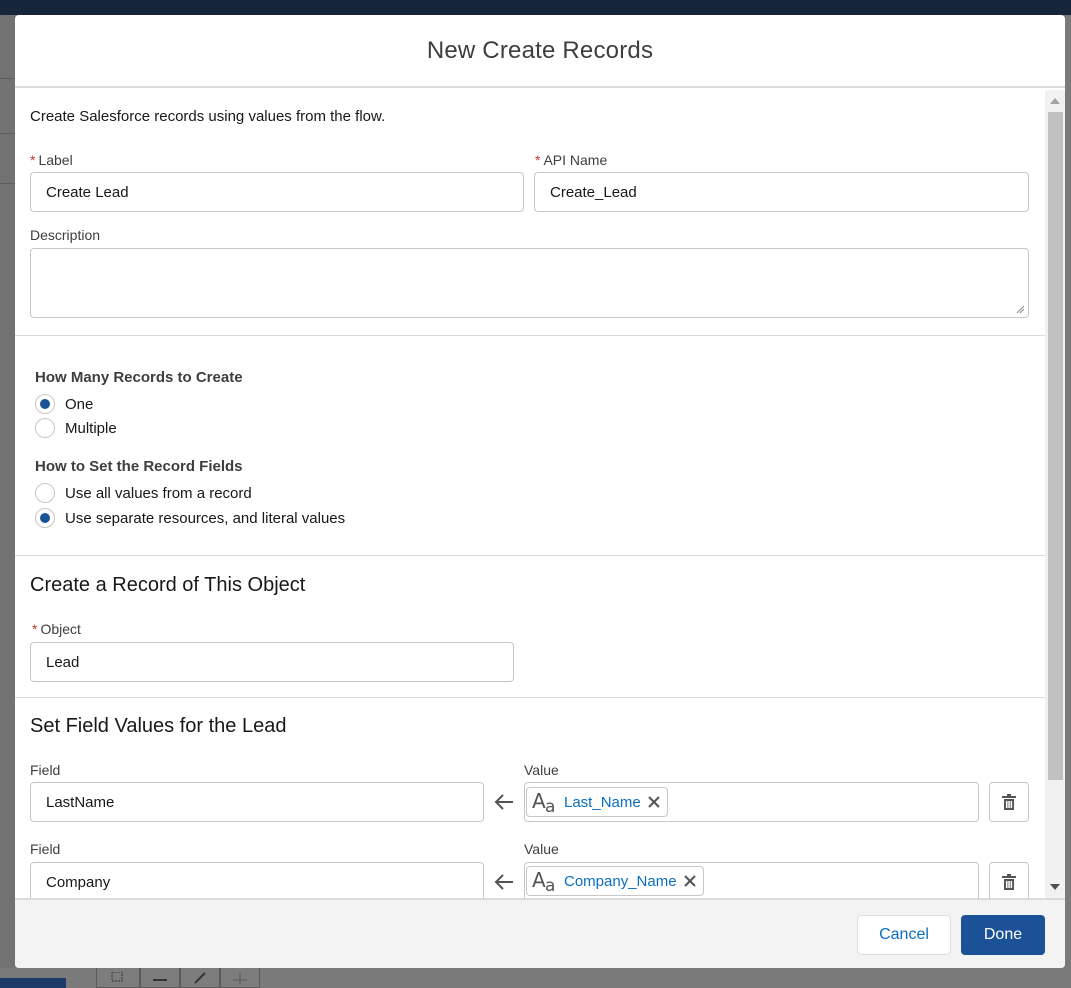  I want to click on zoom-in-icon, so click(240, 978).